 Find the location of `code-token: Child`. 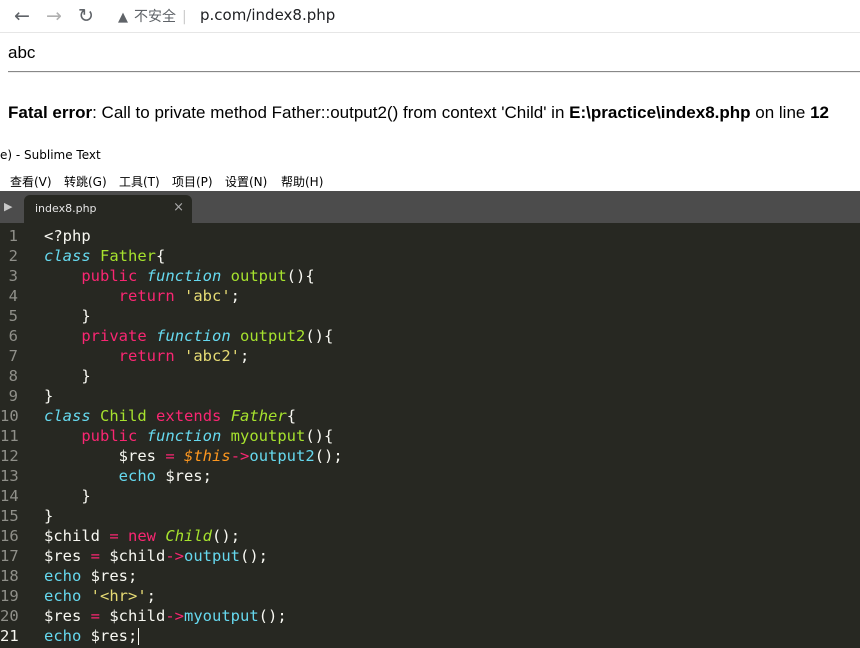

code-token: Child is located at coordinates (189, 536).